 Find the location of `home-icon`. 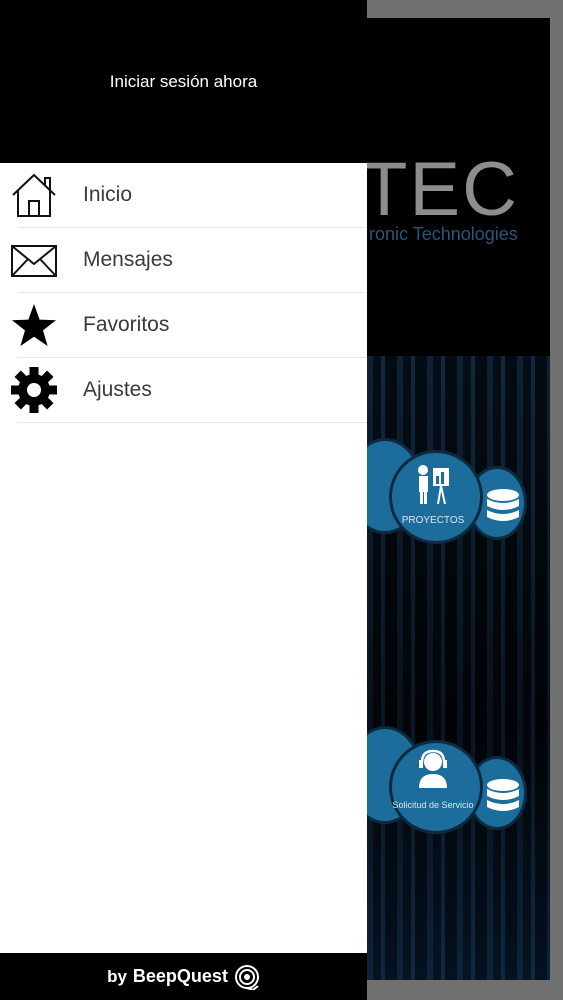

home-icon is located at coordinates (34, 195).